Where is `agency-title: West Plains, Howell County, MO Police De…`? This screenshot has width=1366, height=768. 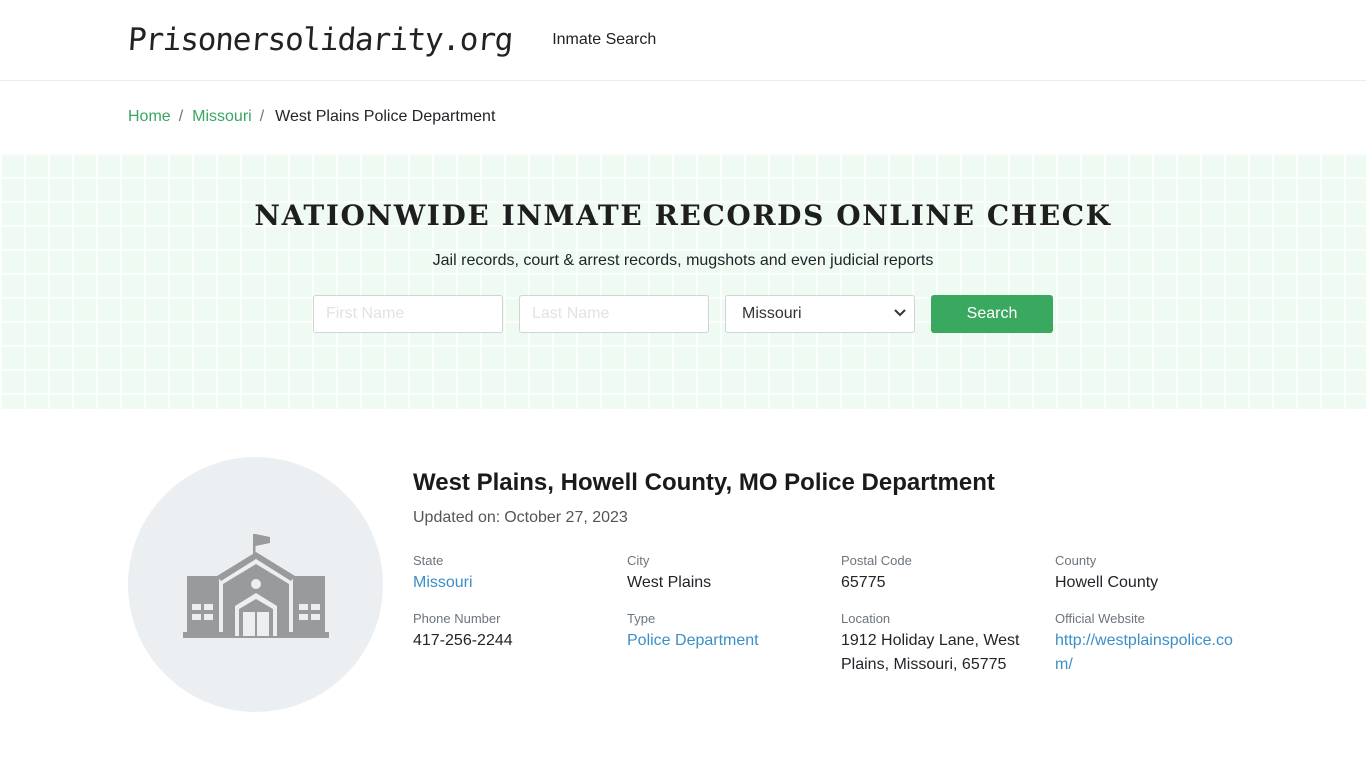 agency-title: West Plains, Howell County, MO Police De… is located at coordinates (704, 482).